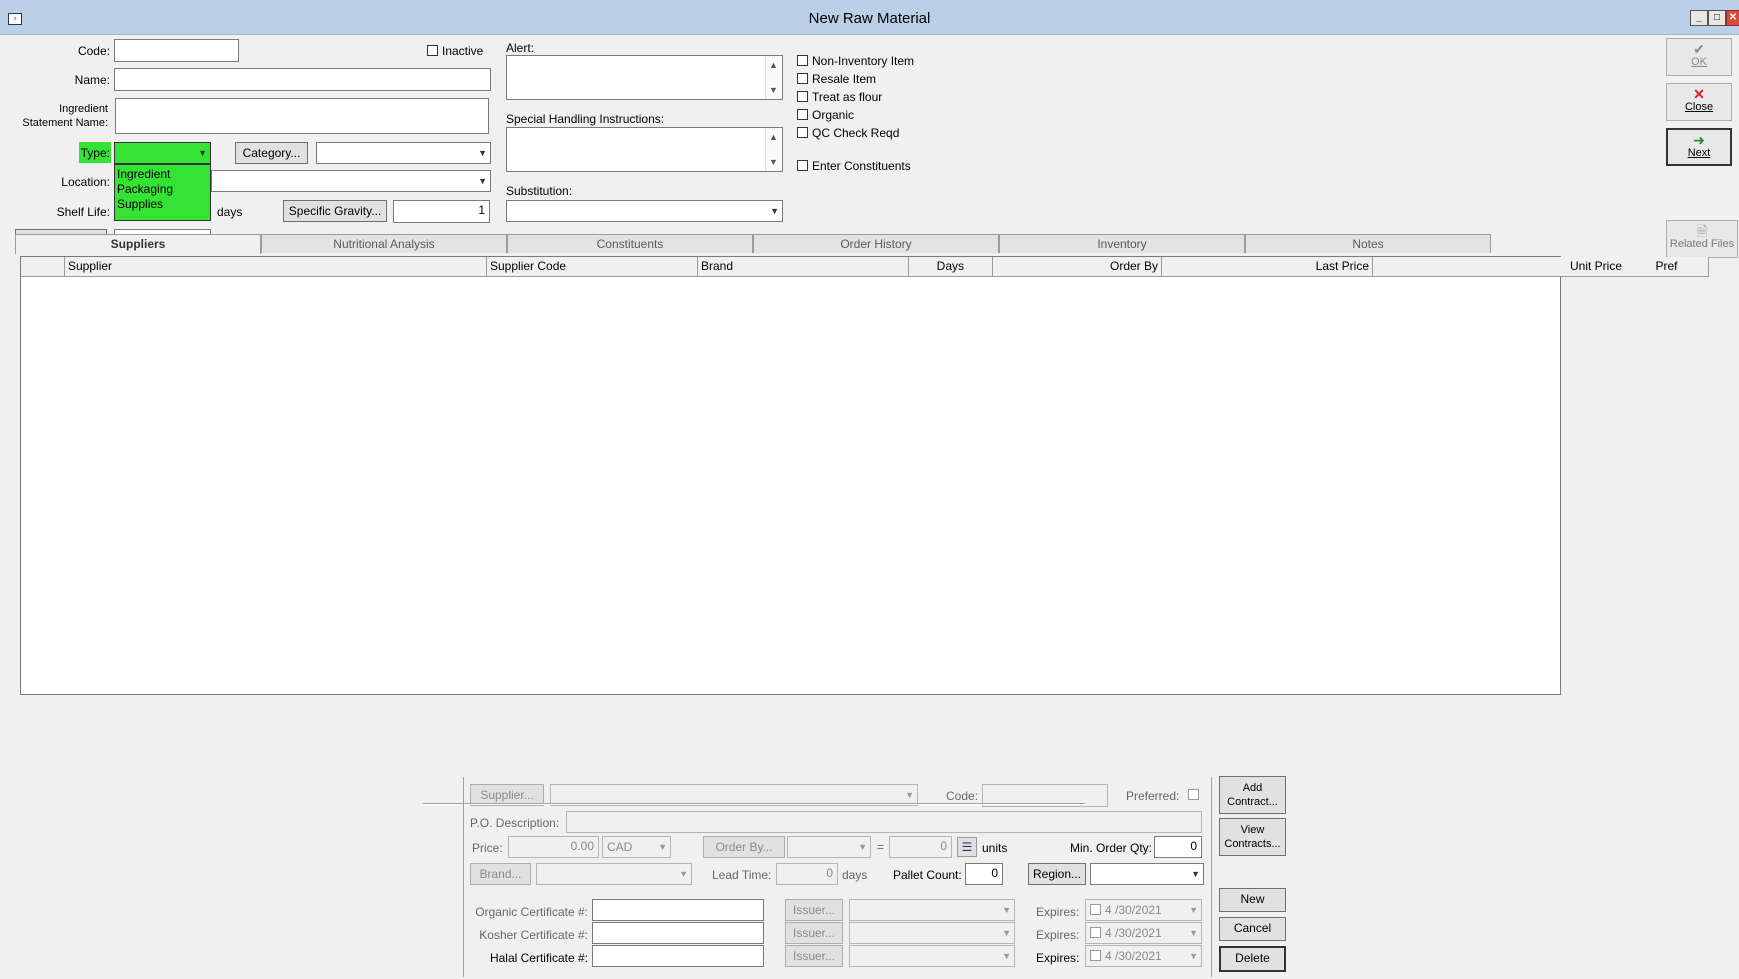 Image resolution: width=1739 pixels, height=979 pixels. What do you see at coordinates (441, 211) in the screenshot?
I see `specific-gravity-input: 1` at bounding box center [441, 211].